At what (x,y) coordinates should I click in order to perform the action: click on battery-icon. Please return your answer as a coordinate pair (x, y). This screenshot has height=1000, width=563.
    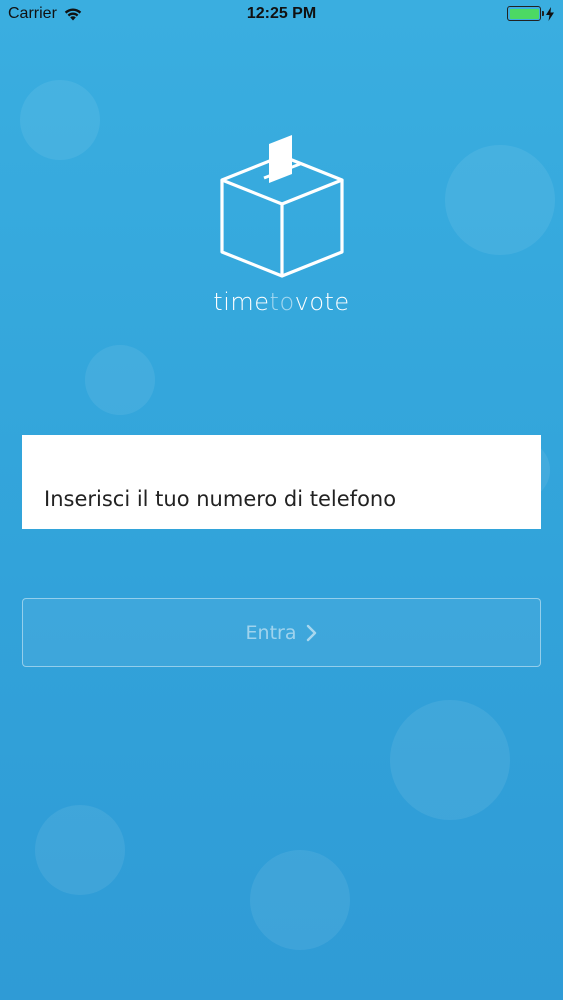
    Looking at the image, I should click on (525, 13).